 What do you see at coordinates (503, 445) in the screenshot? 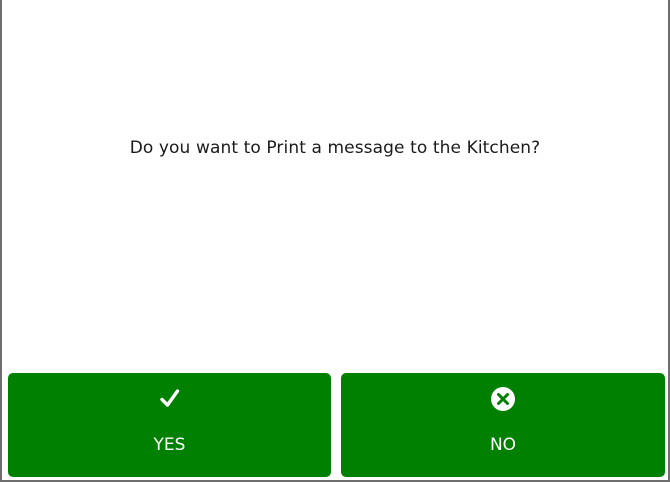
I see `no-button-label: NO` at bounding box center [503, 445].